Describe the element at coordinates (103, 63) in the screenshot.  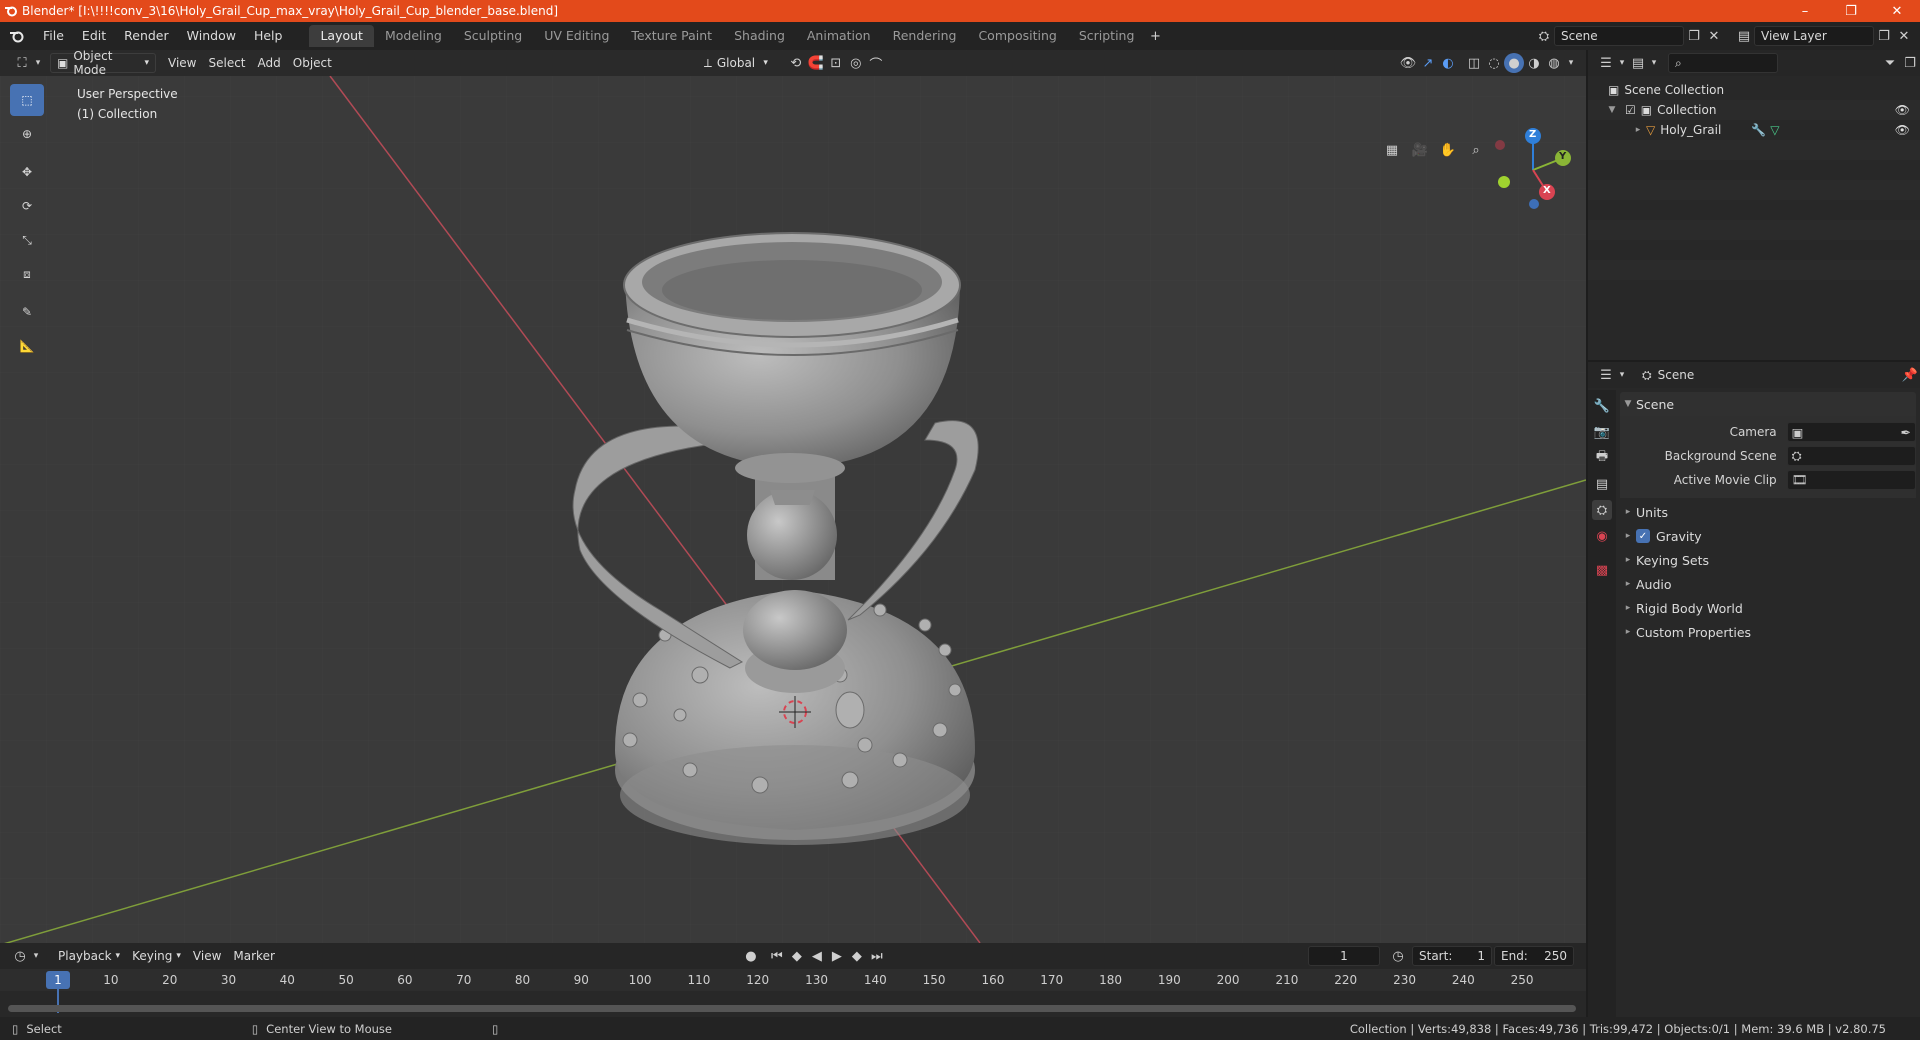
I see `mode-dropdown: ▣ Object Mode ▾` at that location.